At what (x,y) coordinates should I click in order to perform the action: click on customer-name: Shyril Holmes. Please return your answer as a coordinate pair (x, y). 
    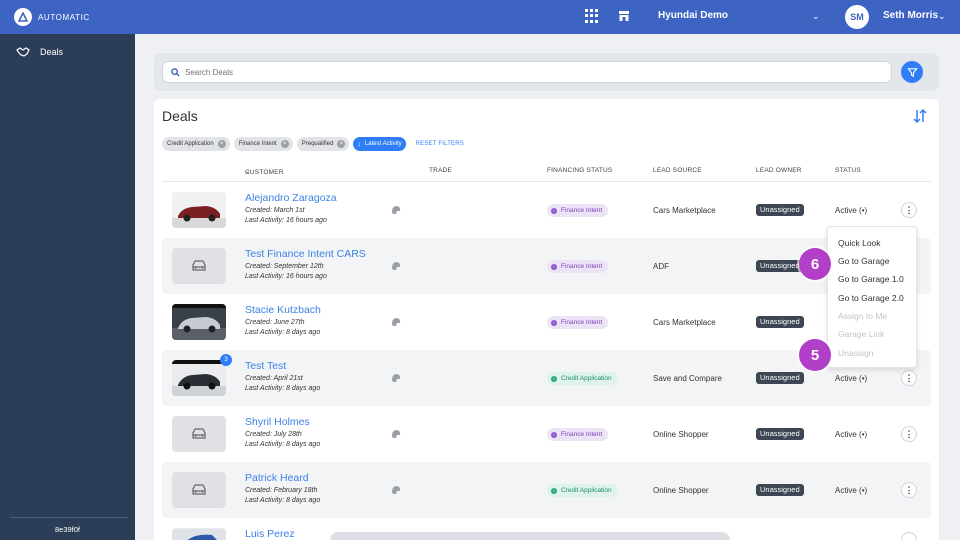
    Looking at the image, I should click on (277, 422).